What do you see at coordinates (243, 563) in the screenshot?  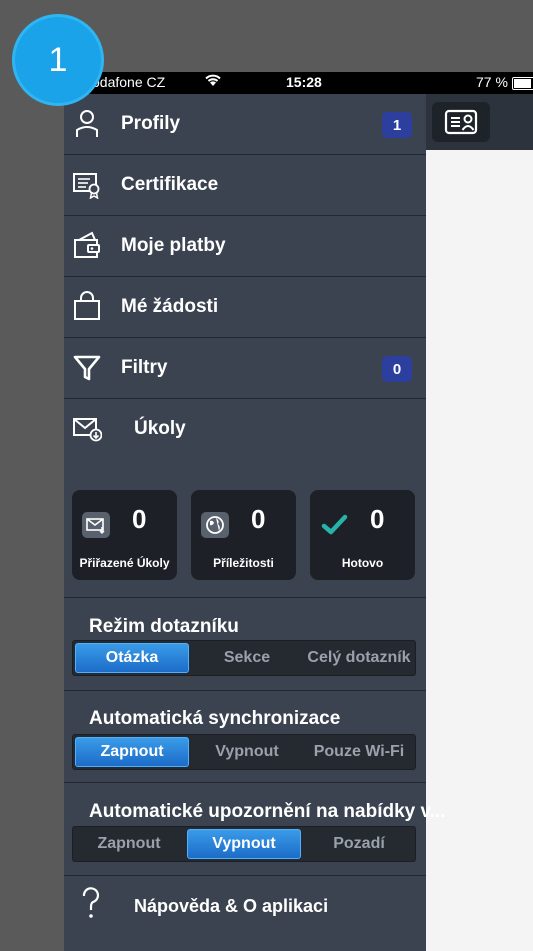 I see `tile-label: Příležitosti` at bounding box center [243, 563].